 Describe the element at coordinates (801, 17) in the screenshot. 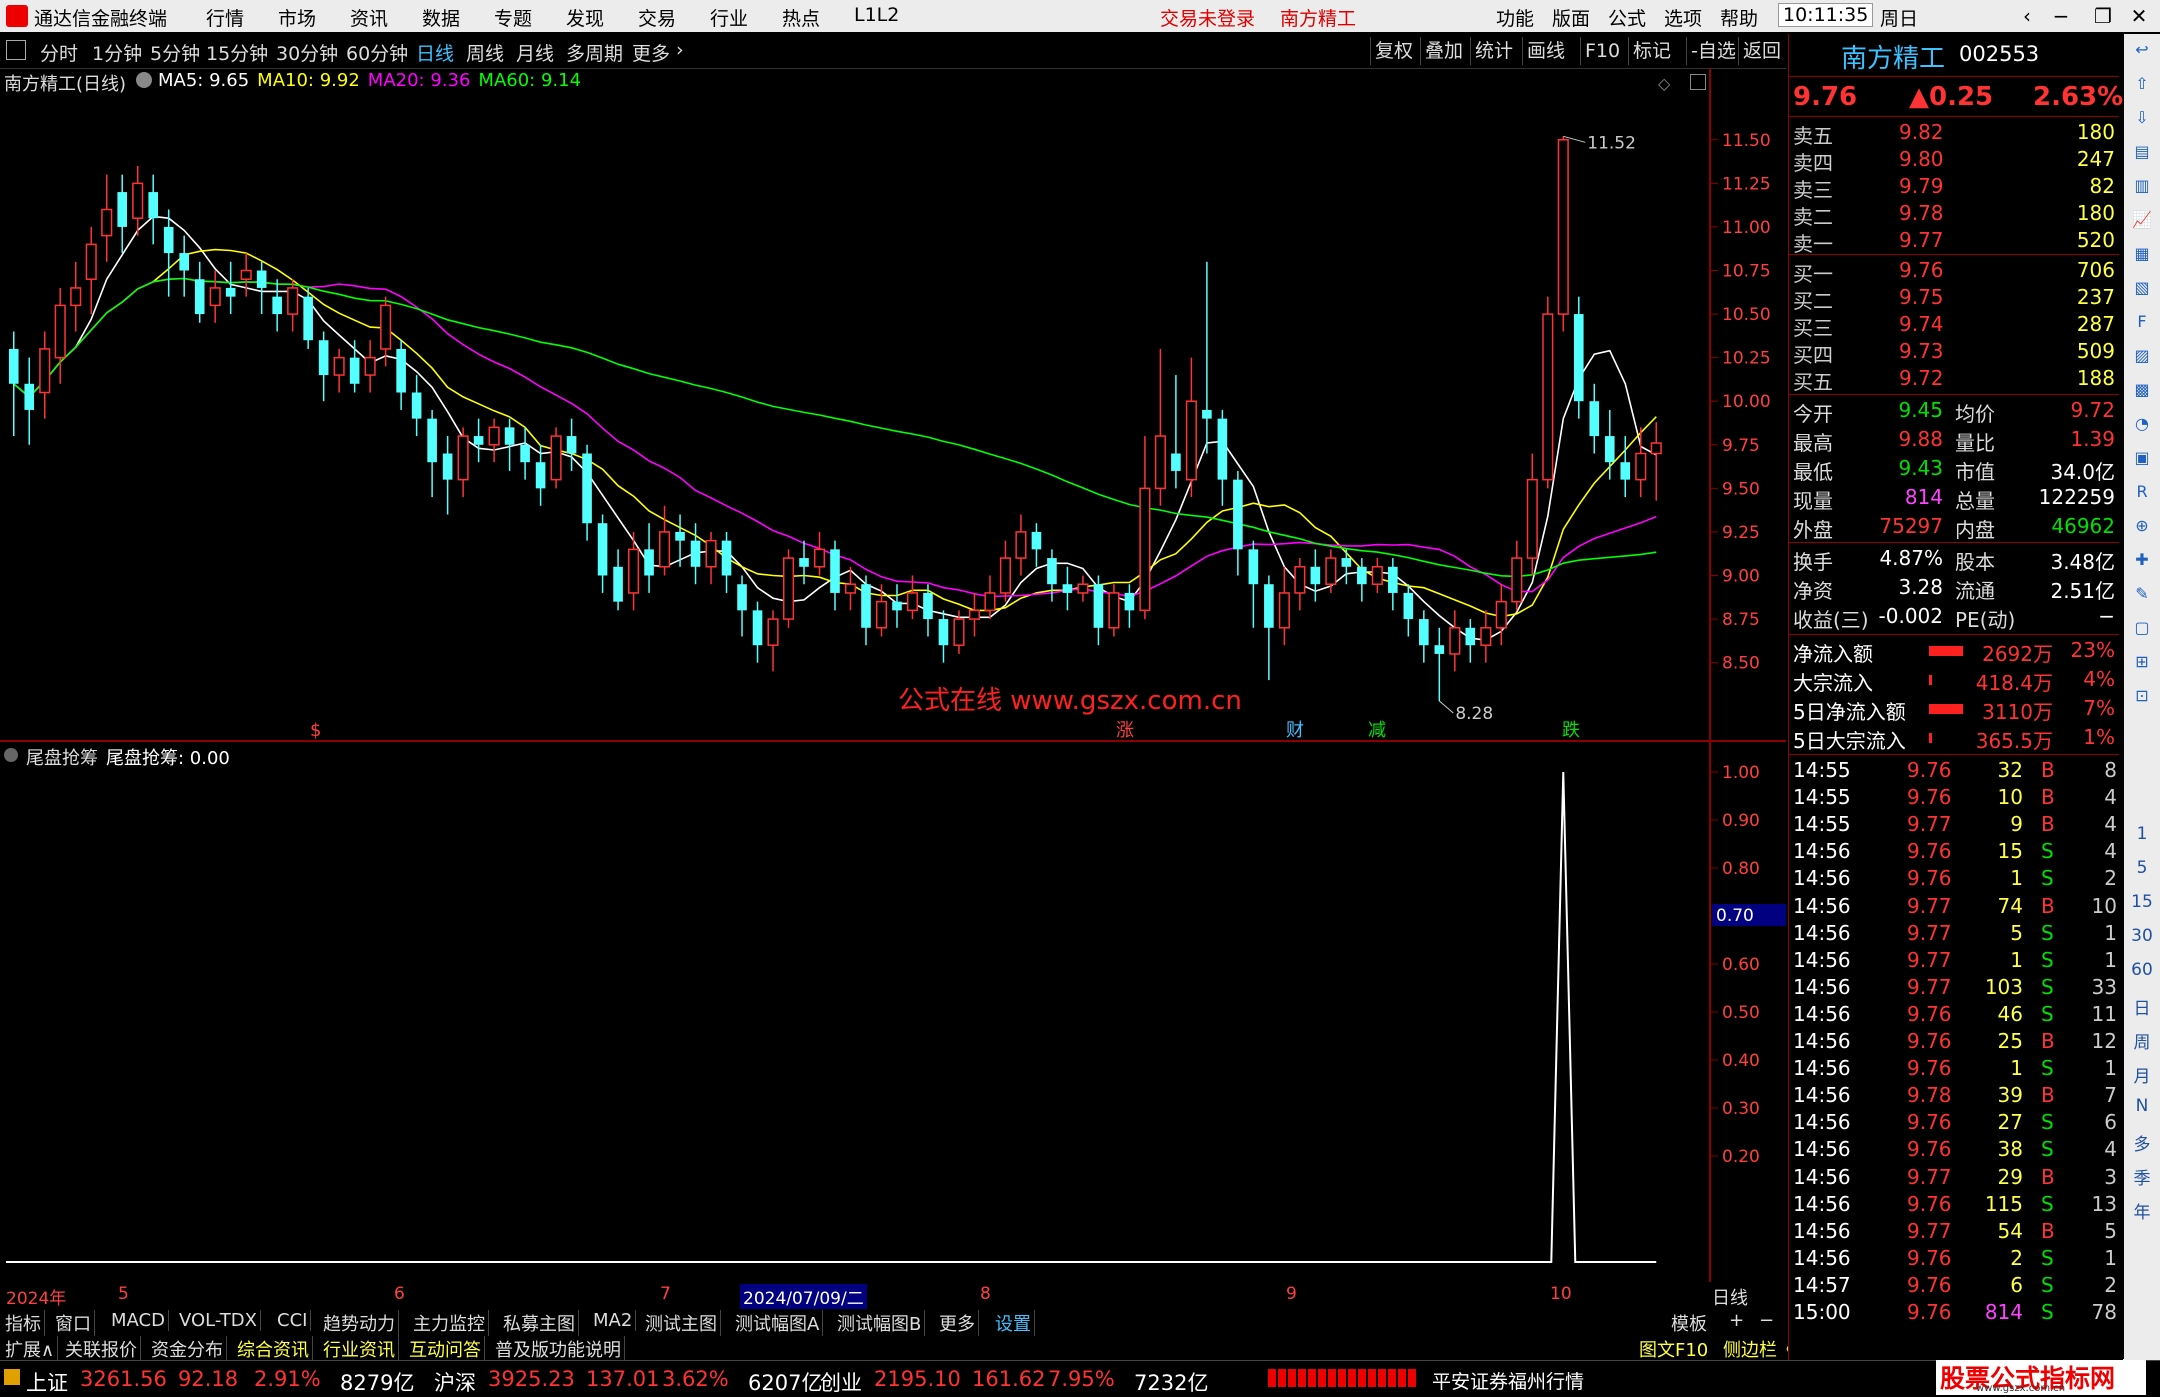

I see `menu-item: 热点` at that location.